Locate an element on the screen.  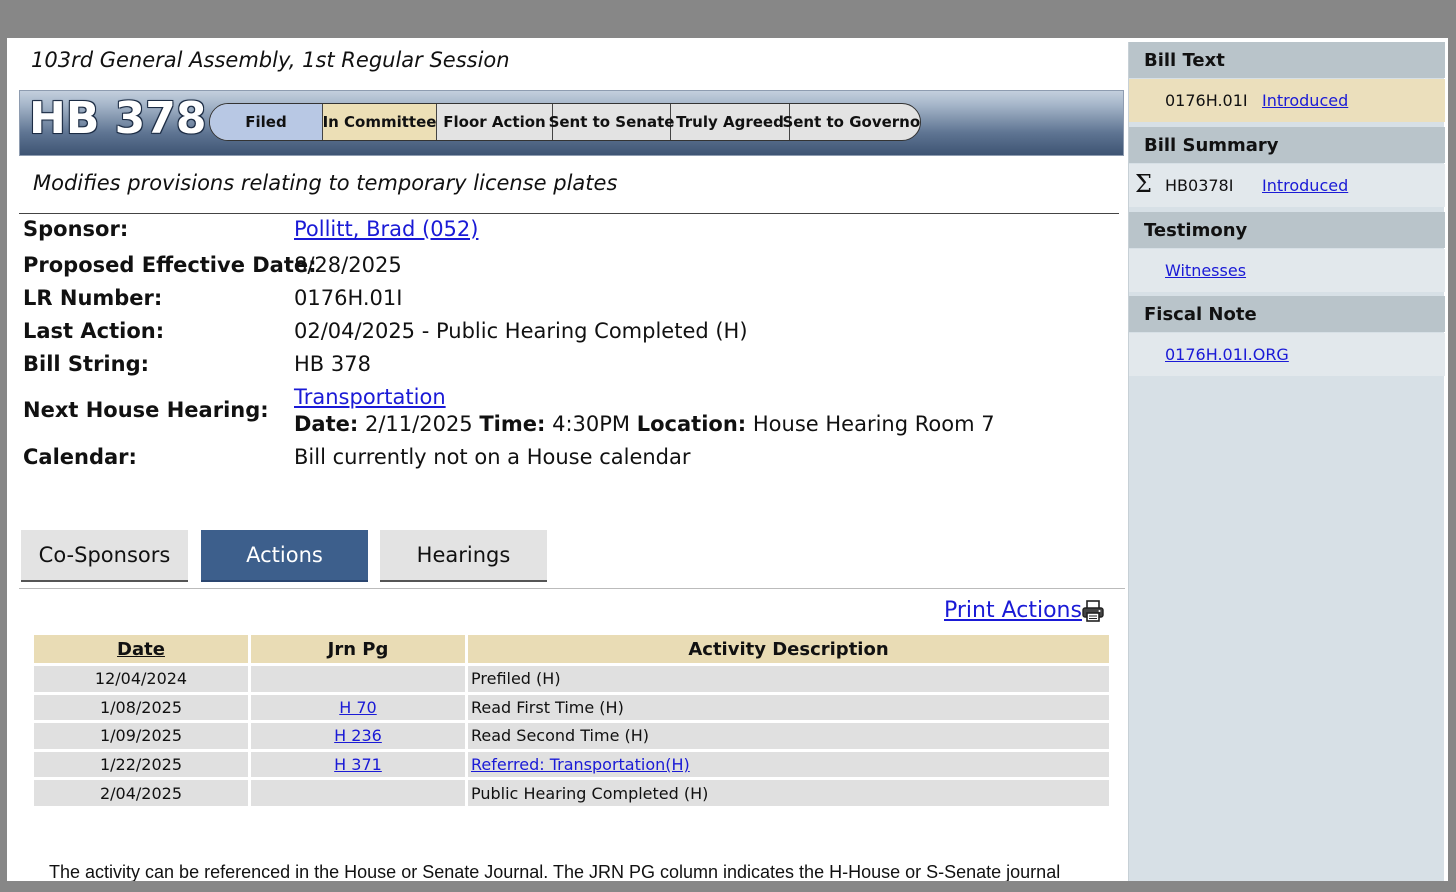
bill-summary-row: Σ HB0378I Introduced is located at coordinates (1287, 185).